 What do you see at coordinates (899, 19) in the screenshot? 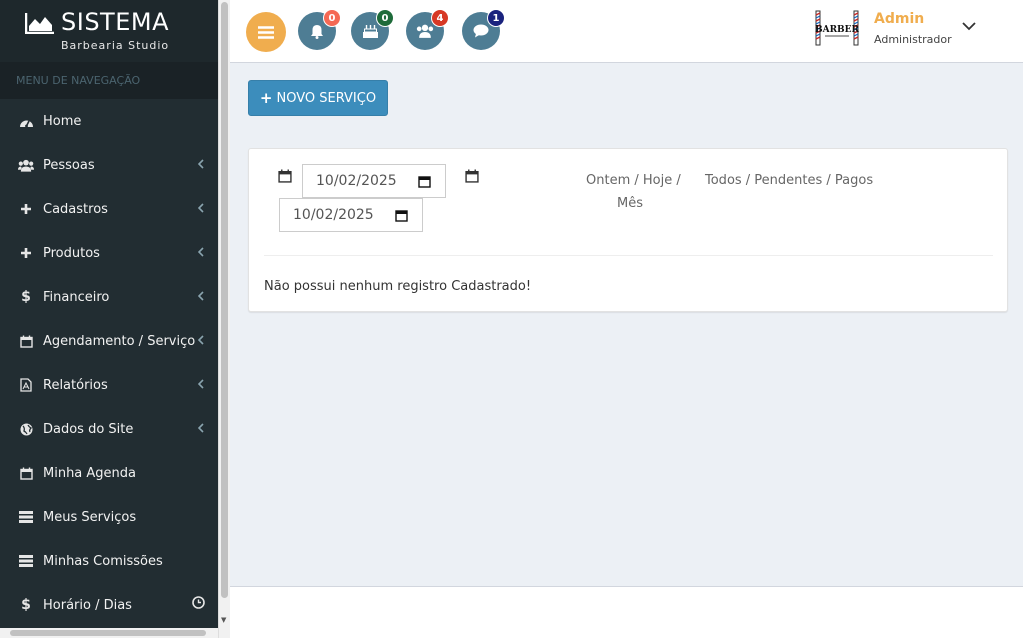
I see `user-name: Admin` at bounding box center [899, 19].